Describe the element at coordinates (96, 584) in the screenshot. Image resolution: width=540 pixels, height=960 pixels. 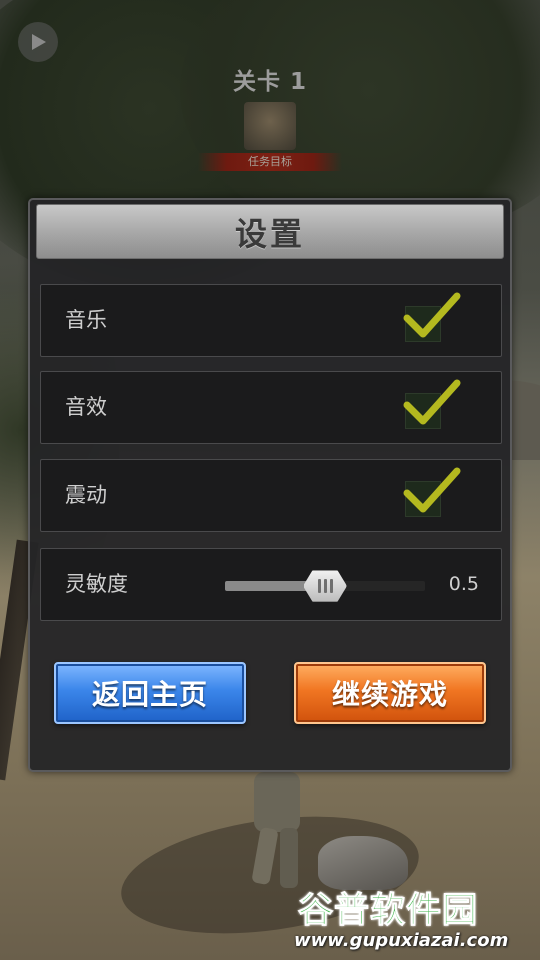
I see `sensitivity-label: 灵敏度` at that location.